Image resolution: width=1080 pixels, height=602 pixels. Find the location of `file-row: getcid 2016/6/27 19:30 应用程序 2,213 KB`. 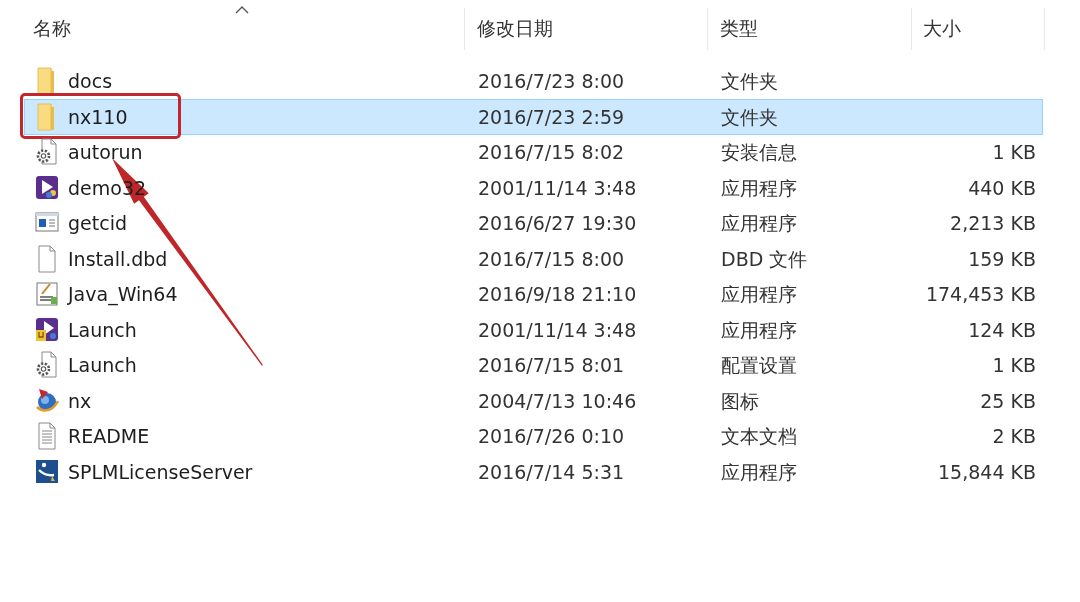

file-row: getcid 2016/6/27 19:30 应用程序 2,213 KB is located at coordinates (533, 223).